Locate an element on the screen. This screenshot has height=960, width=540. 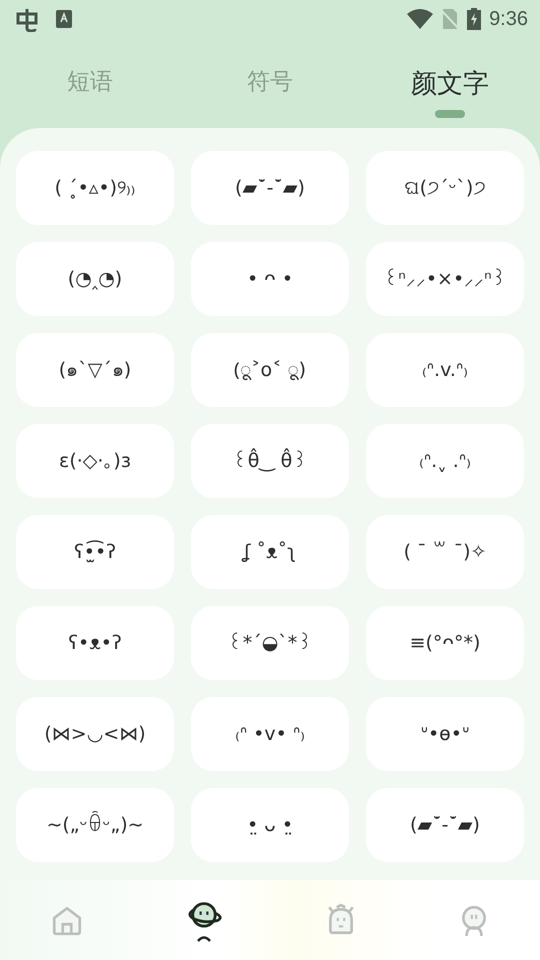
kaomoji-button: ꒰ⁿ⸝⸝•×•⸝⸝ⁿ꒱ is located at coordinates (445, 279).